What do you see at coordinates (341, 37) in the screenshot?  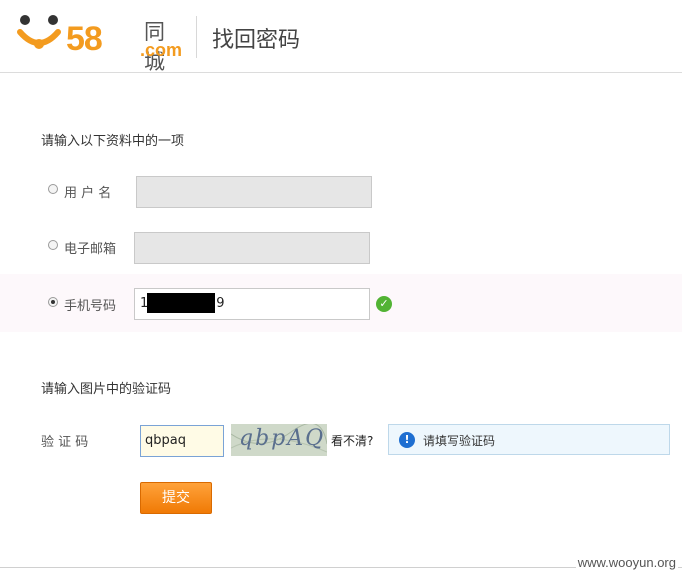 I see `page-header: 58 同城 .com 找回密码` at bounding box center [341, 37].